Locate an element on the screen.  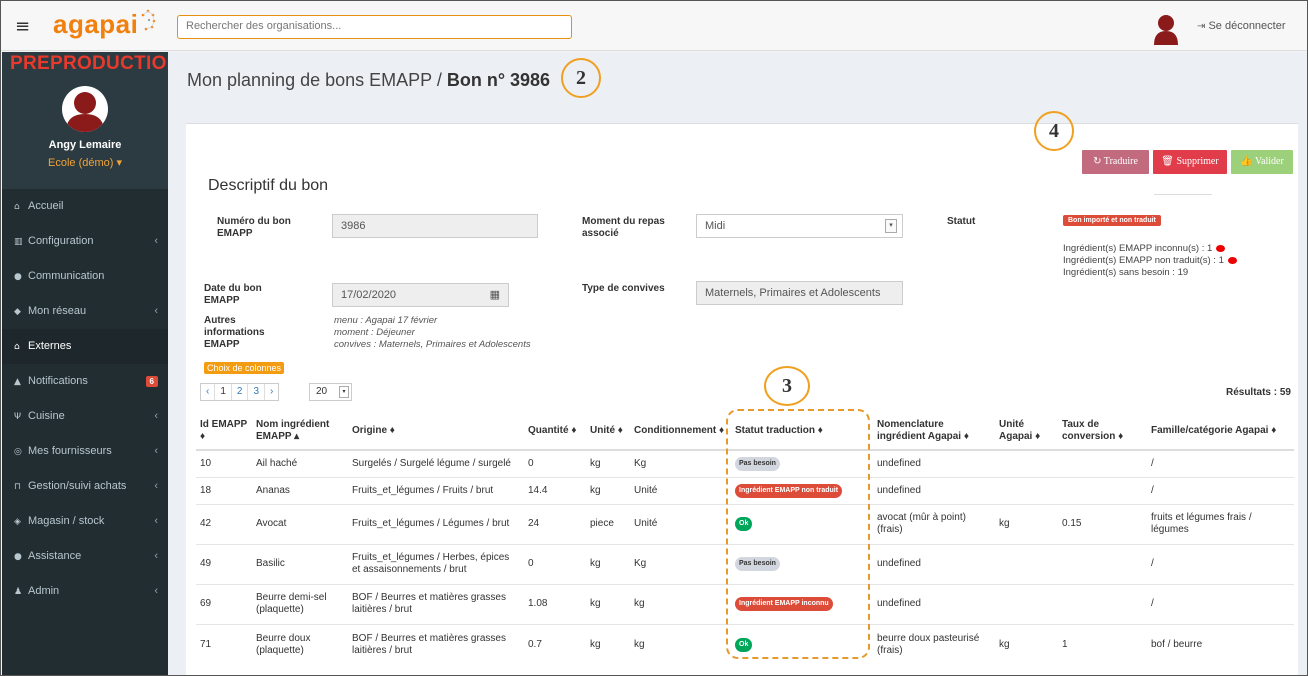
translate-button: ↻ Traduire is located at coordinates (1115, 162).